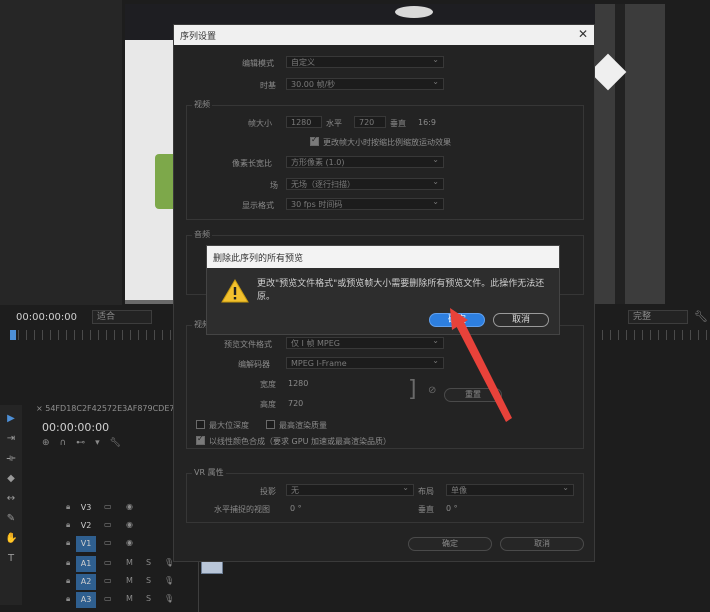  I want to click on codec-label: 编解码器, so click(254, 364).